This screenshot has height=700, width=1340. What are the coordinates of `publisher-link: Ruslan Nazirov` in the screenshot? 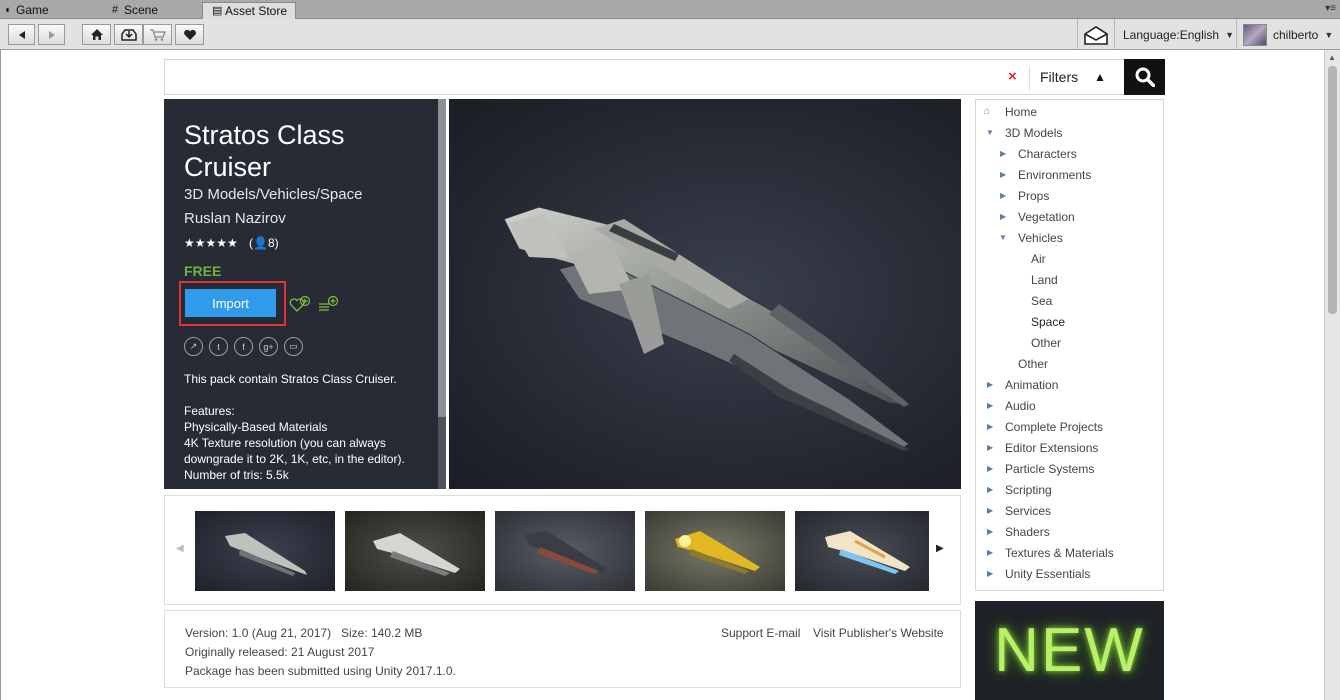 It's located at (235, 218).